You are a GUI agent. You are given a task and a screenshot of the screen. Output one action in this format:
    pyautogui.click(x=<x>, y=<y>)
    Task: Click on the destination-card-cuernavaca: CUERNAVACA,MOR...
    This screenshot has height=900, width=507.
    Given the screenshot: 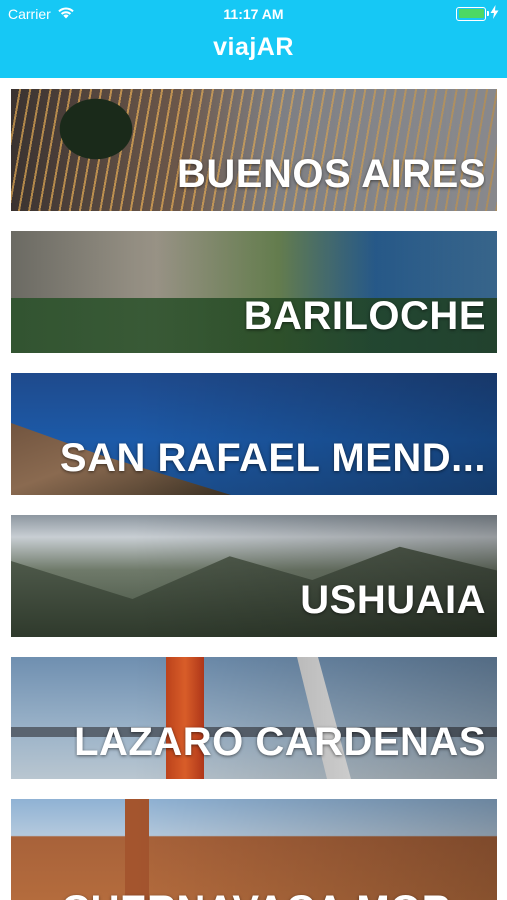 What is the action you would take?
    pyautogui.click(x=254, y=849)
    